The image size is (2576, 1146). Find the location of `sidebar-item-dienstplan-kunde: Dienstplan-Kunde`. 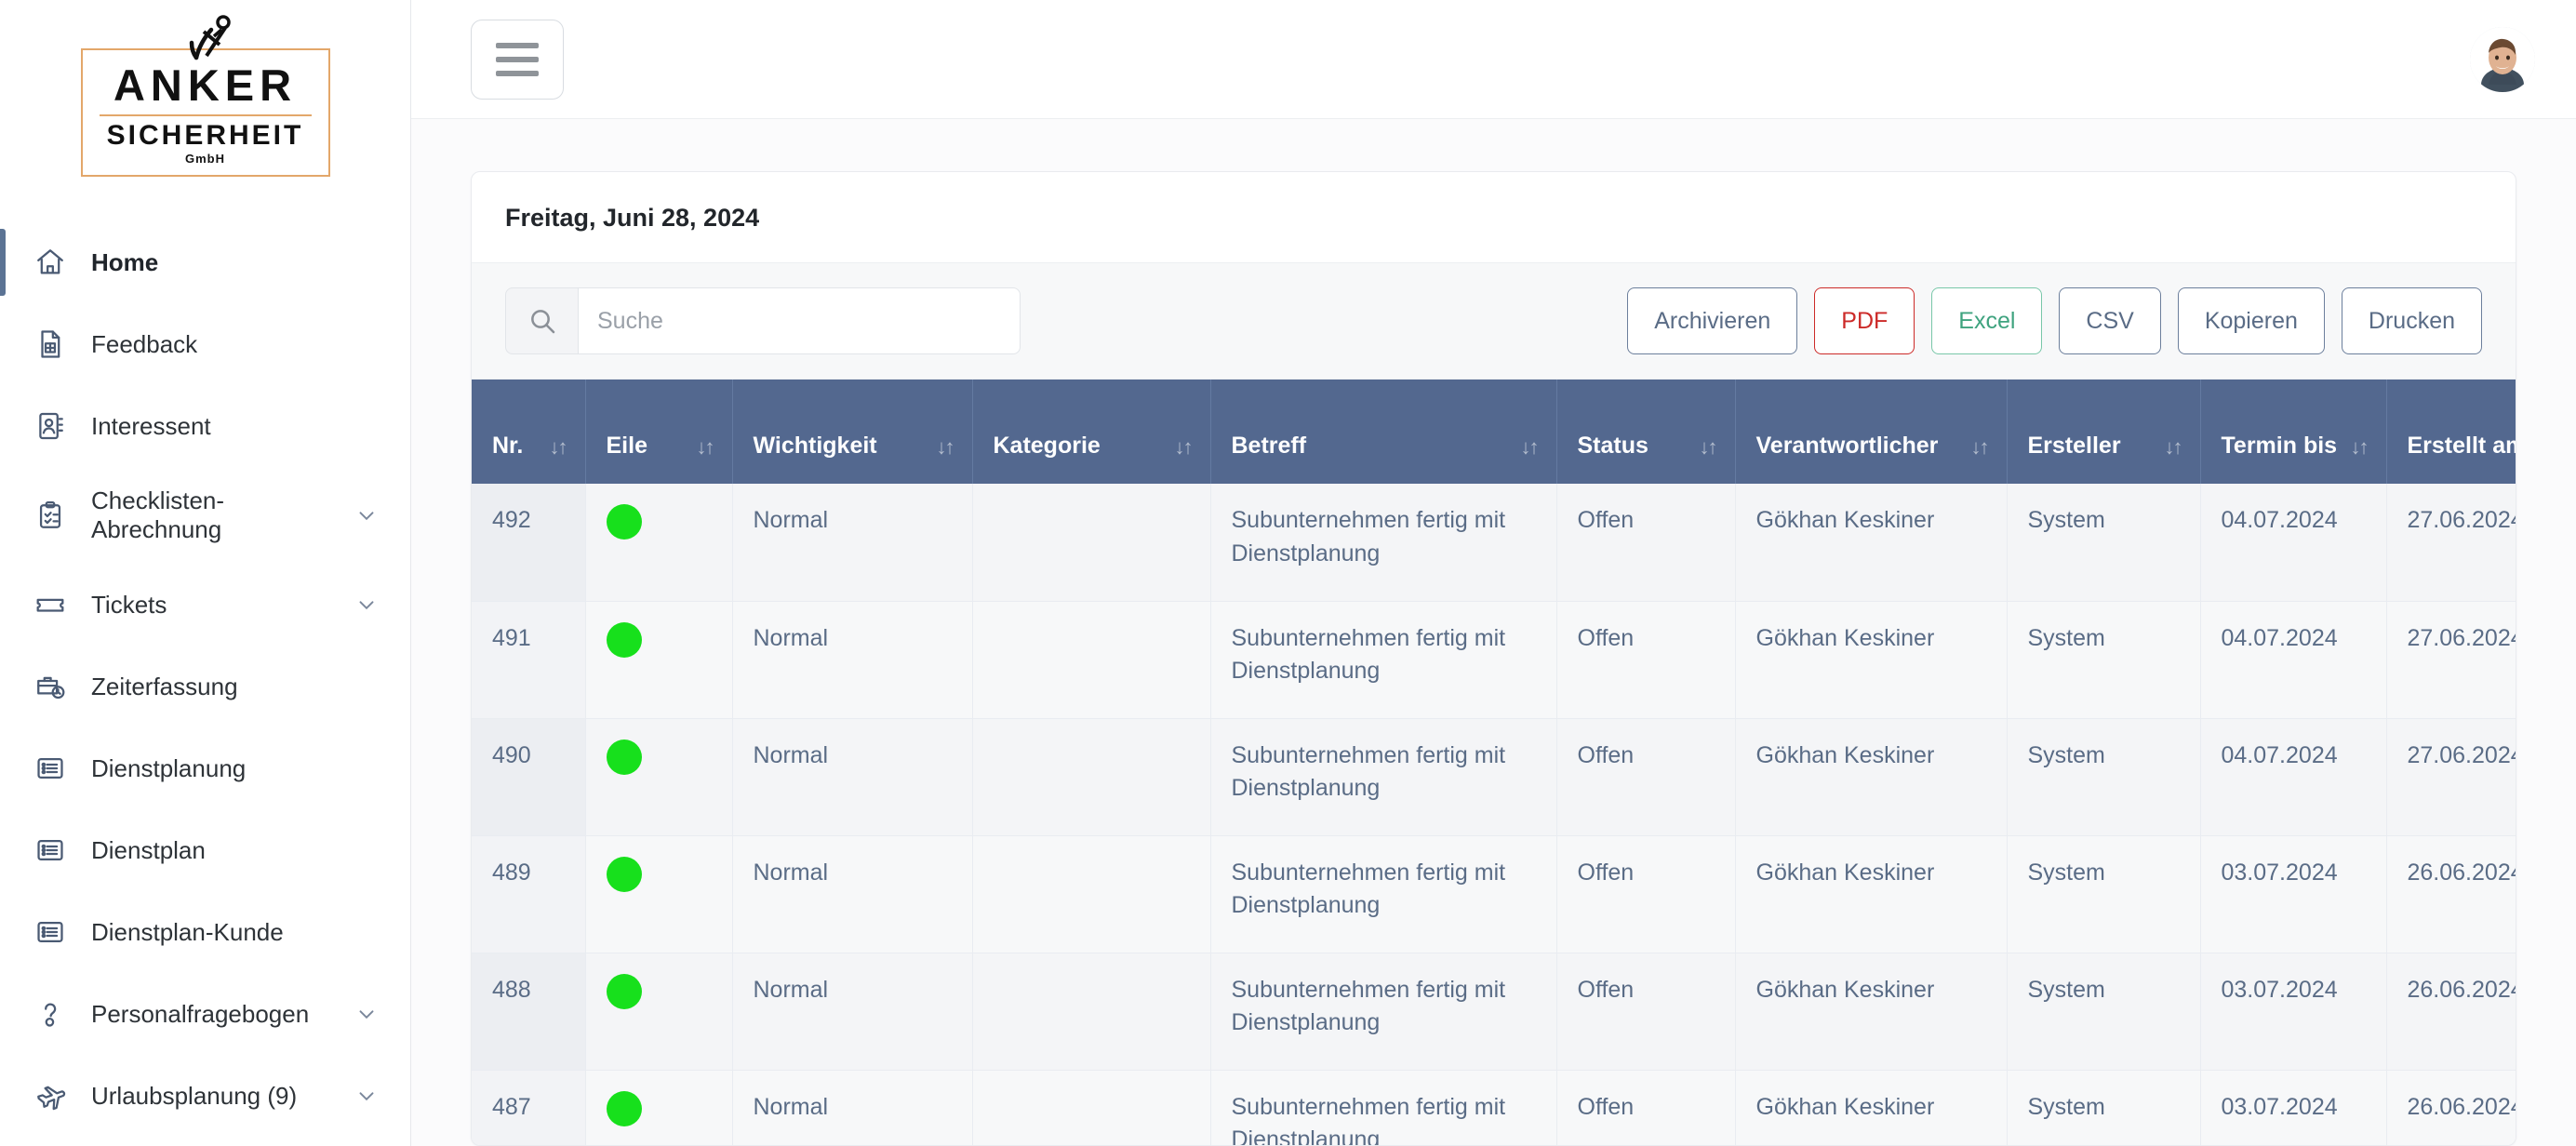

sidebar-item-dienstplan-kunde: Dienstplan-Kunde is located at coordinates (205, 932).